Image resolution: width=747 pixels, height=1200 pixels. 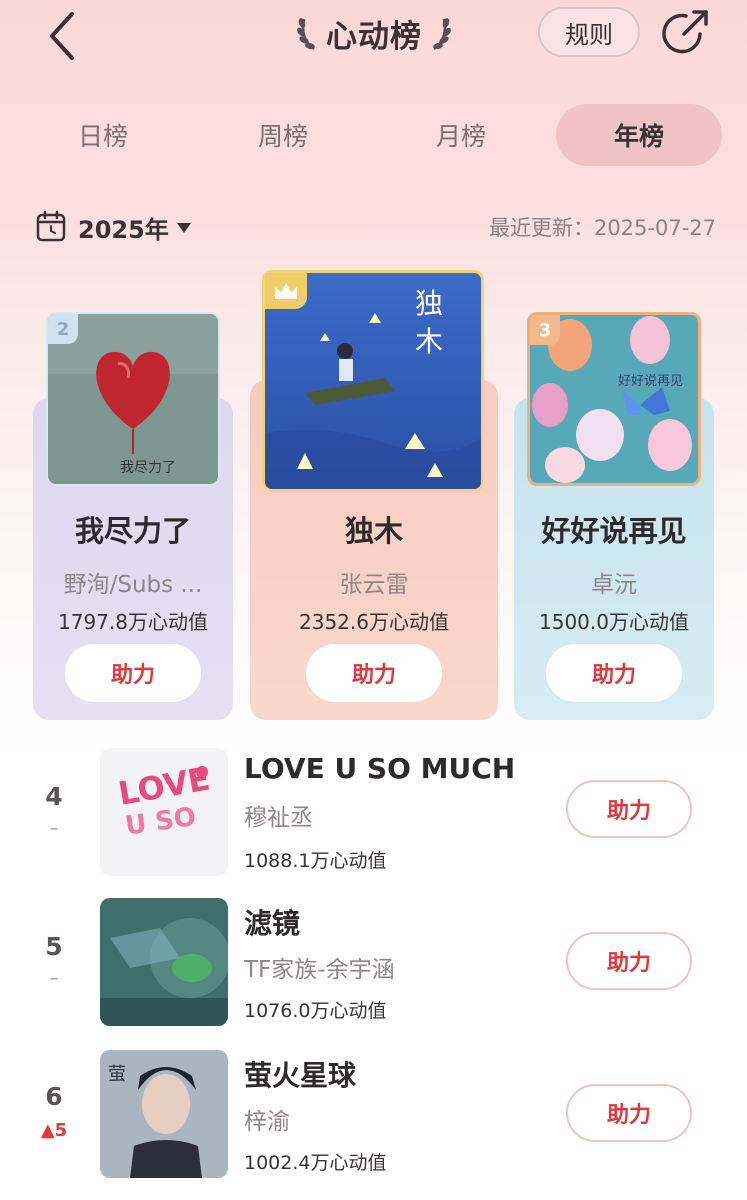 What do you see at coordinates (63, 329) in the screenshot?
I see `rank-badge-2: 2` at bounding box center [63, 329].